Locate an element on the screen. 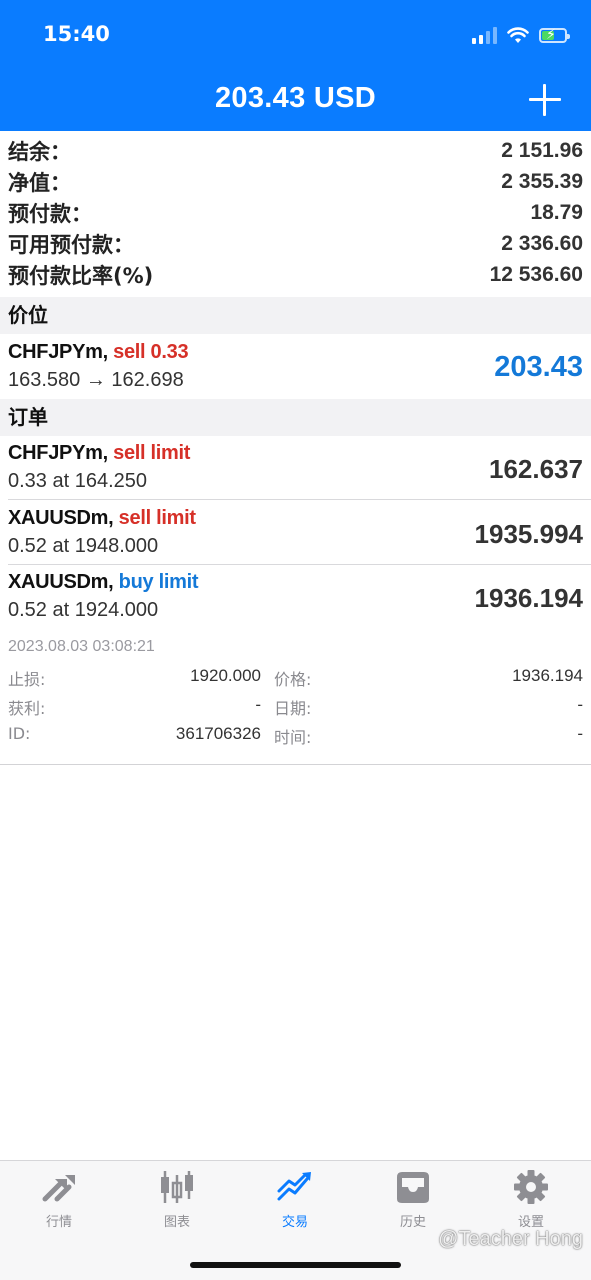 This screenshot has height=1280, width=591. cellular-signal-icon is located at coordinates (484, 35).